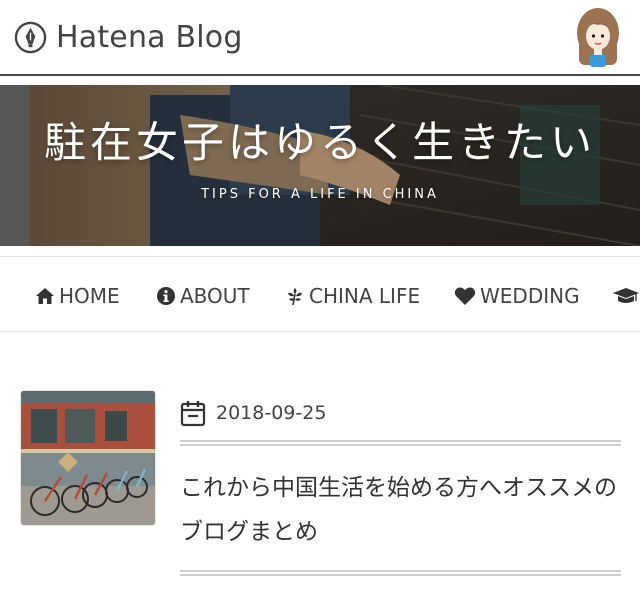  Describe the element at coordinates (320, 38) in the screenshot. I see `site-header: Hatena Blog` at that location.